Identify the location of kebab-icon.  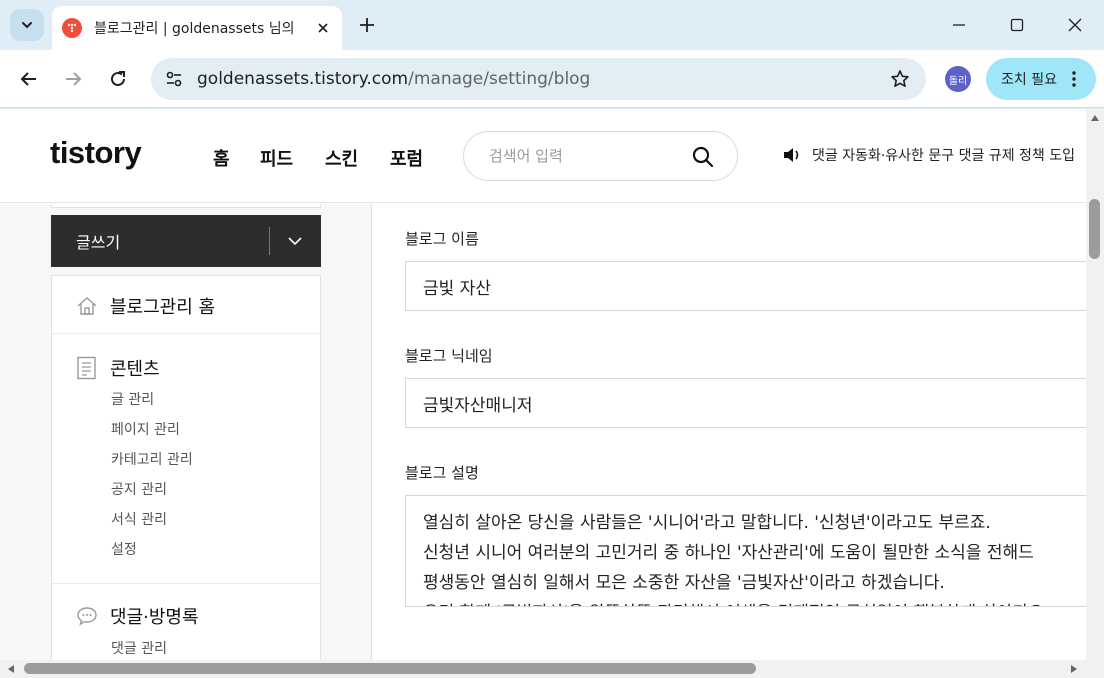
(1074, 79).